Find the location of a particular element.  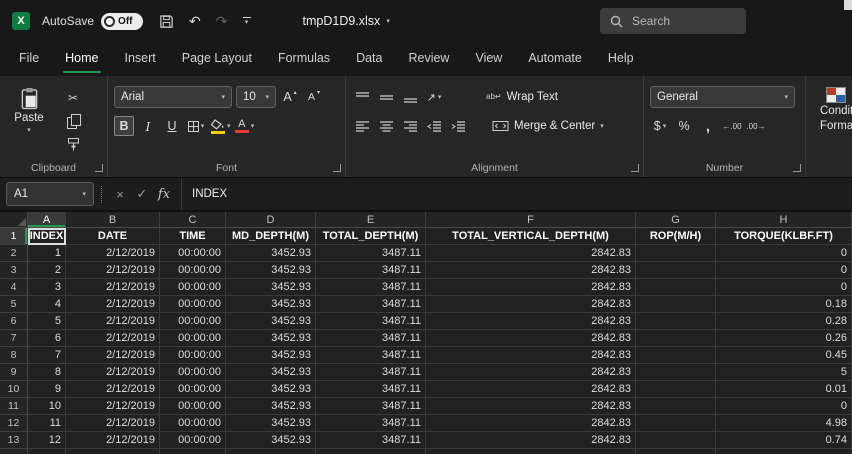

column-header-F: F is located at coordinates (531, 220).